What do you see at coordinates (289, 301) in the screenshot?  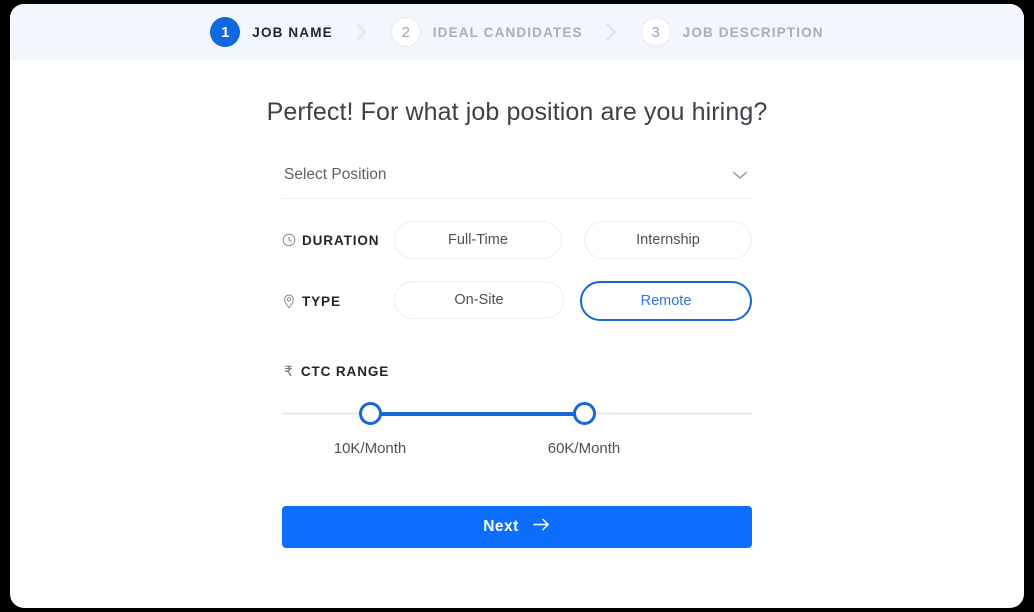 I see `map-pin-icon` at bounding box center [289, 301].